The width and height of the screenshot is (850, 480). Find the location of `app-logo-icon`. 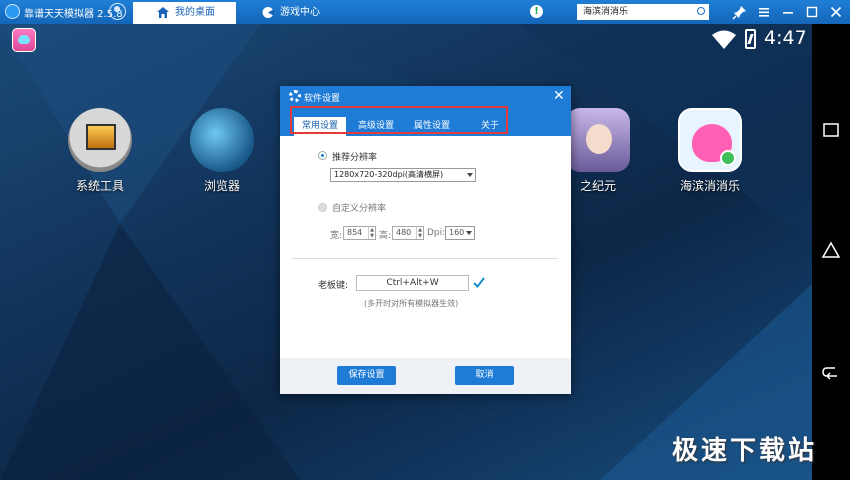

app-logo-icon is located at coordinates (12, 11).